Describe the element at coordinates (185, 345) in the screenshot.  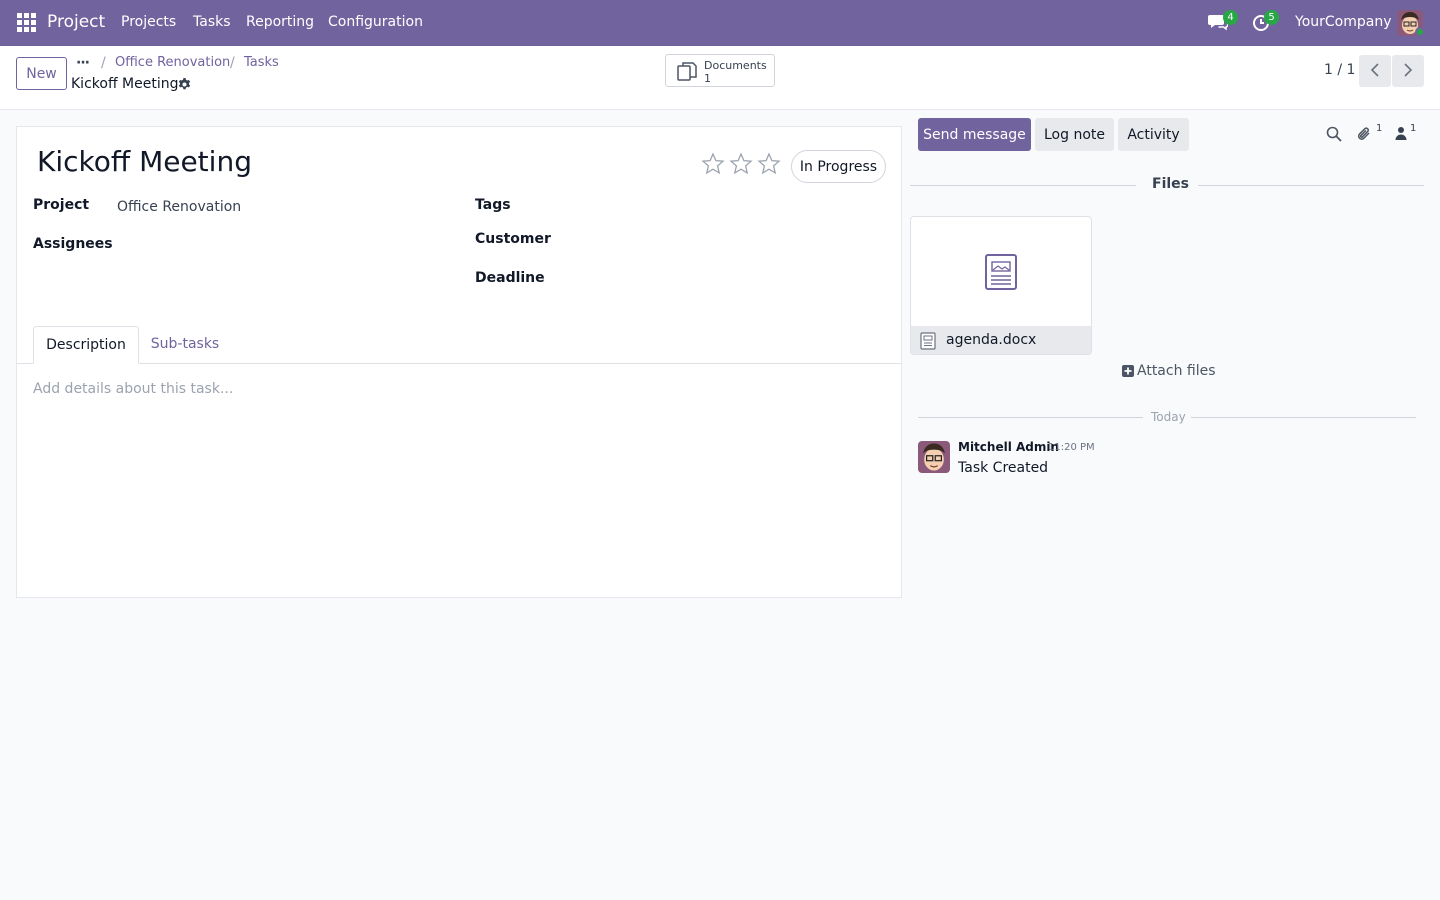
I see `tab-sub-tasks: Sub-tasks` at that location.